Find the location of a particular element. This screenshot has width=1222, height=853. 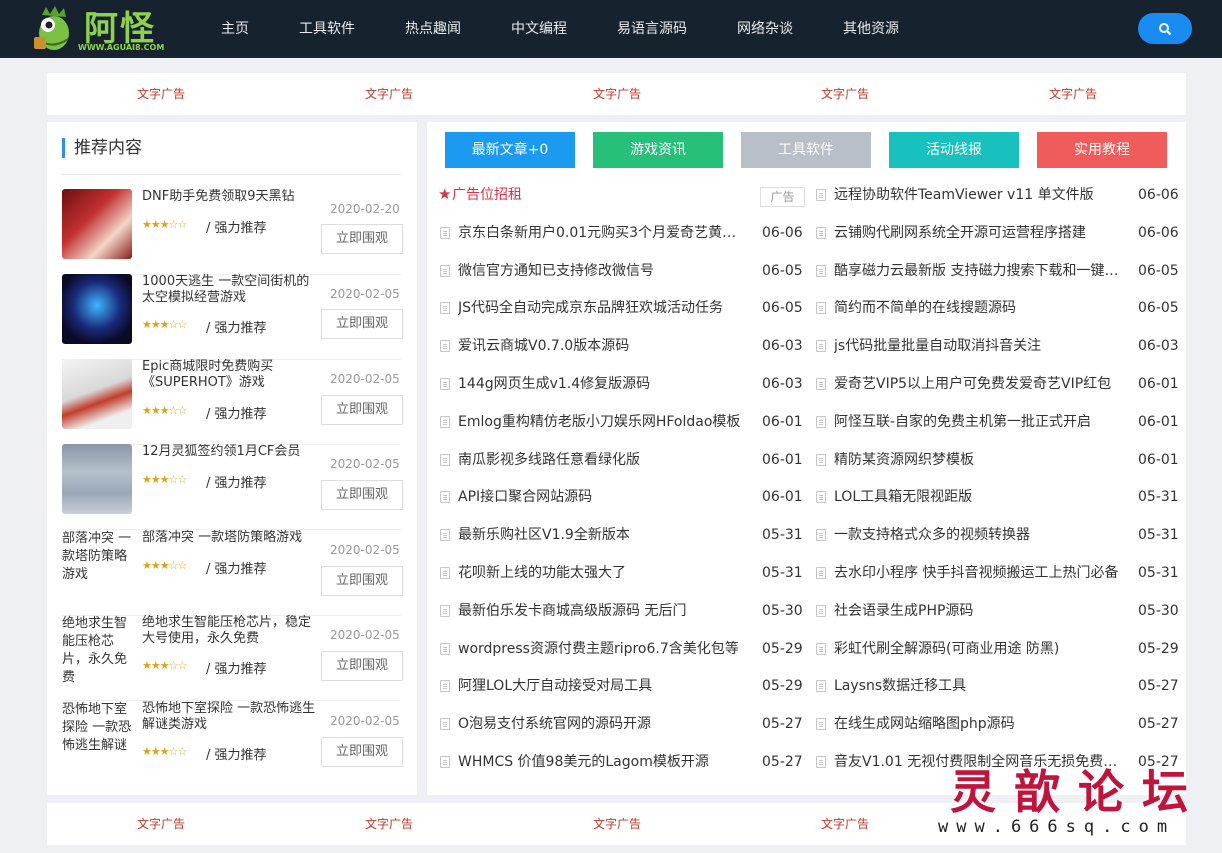

article-item: 简约而不简单的在线搜题源码 06-05 is located at coordinates (998, 308).